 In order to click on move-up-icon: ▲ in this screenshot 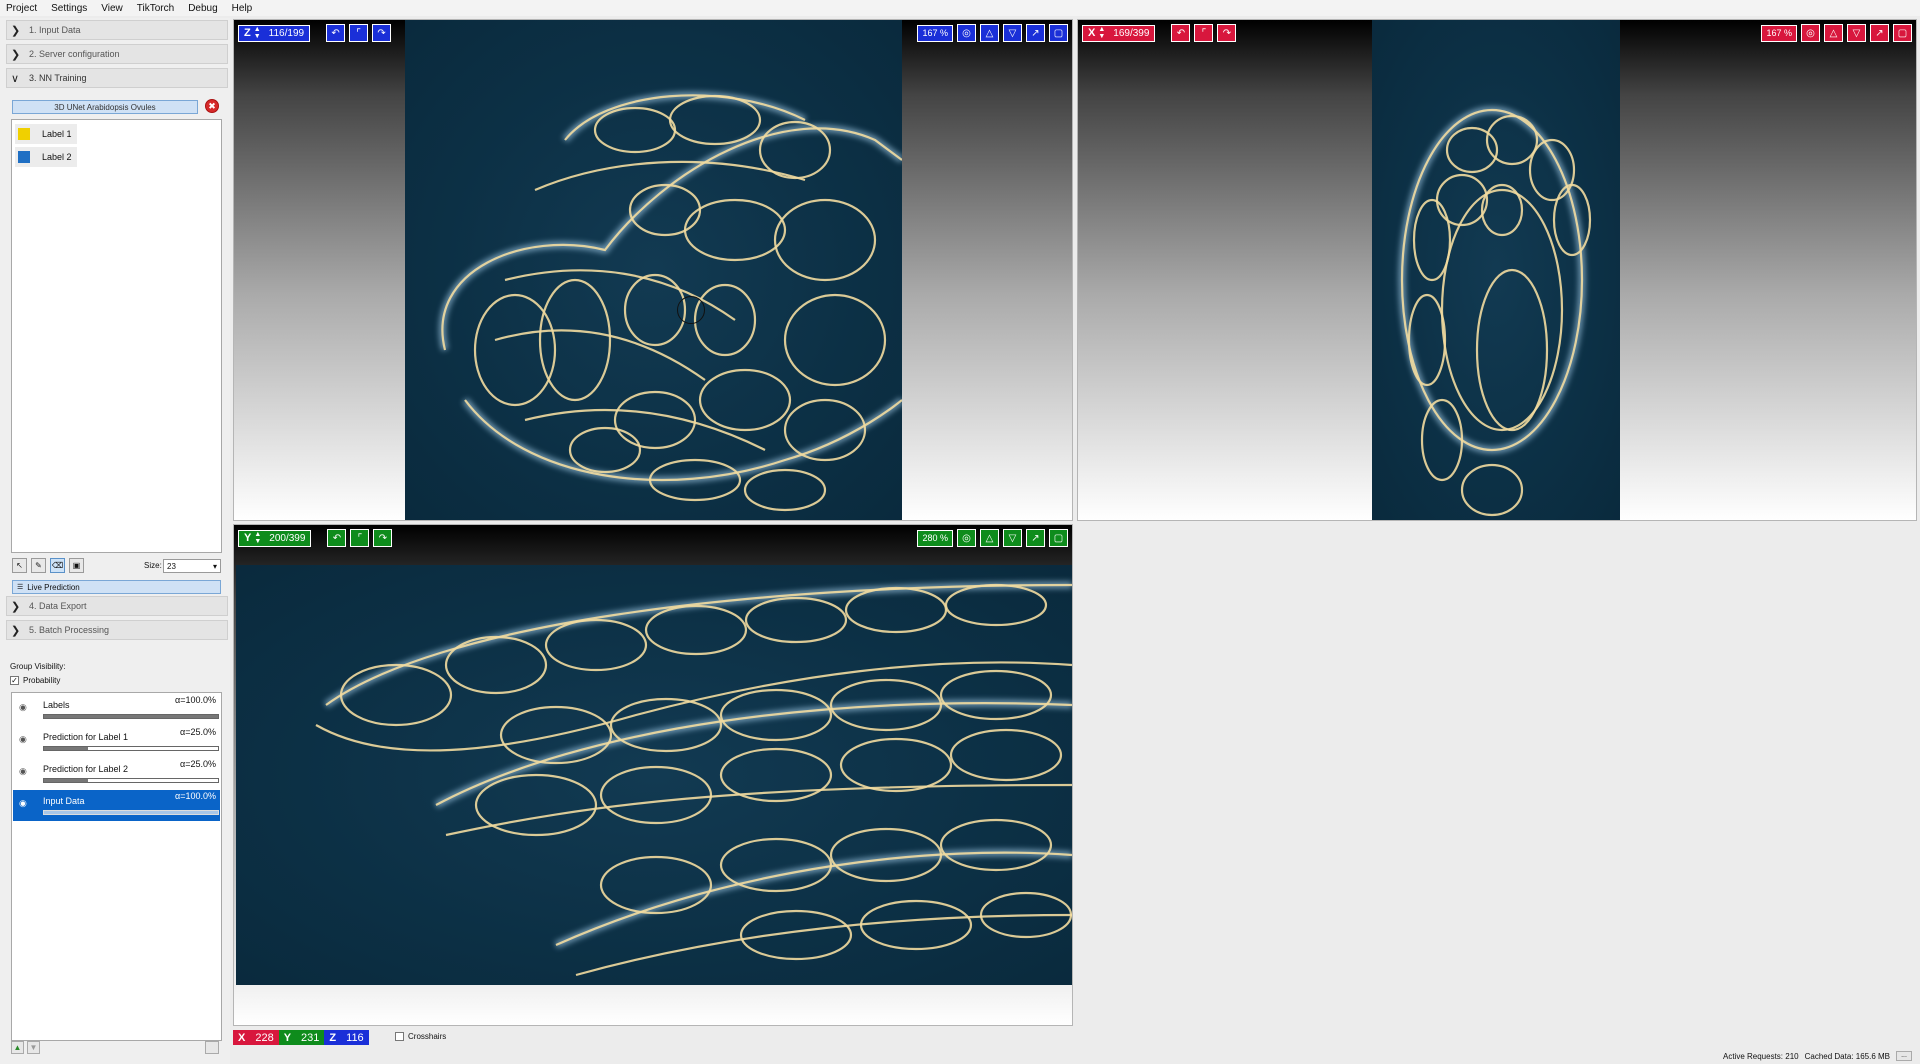, I will do `click(17, 1047)`.